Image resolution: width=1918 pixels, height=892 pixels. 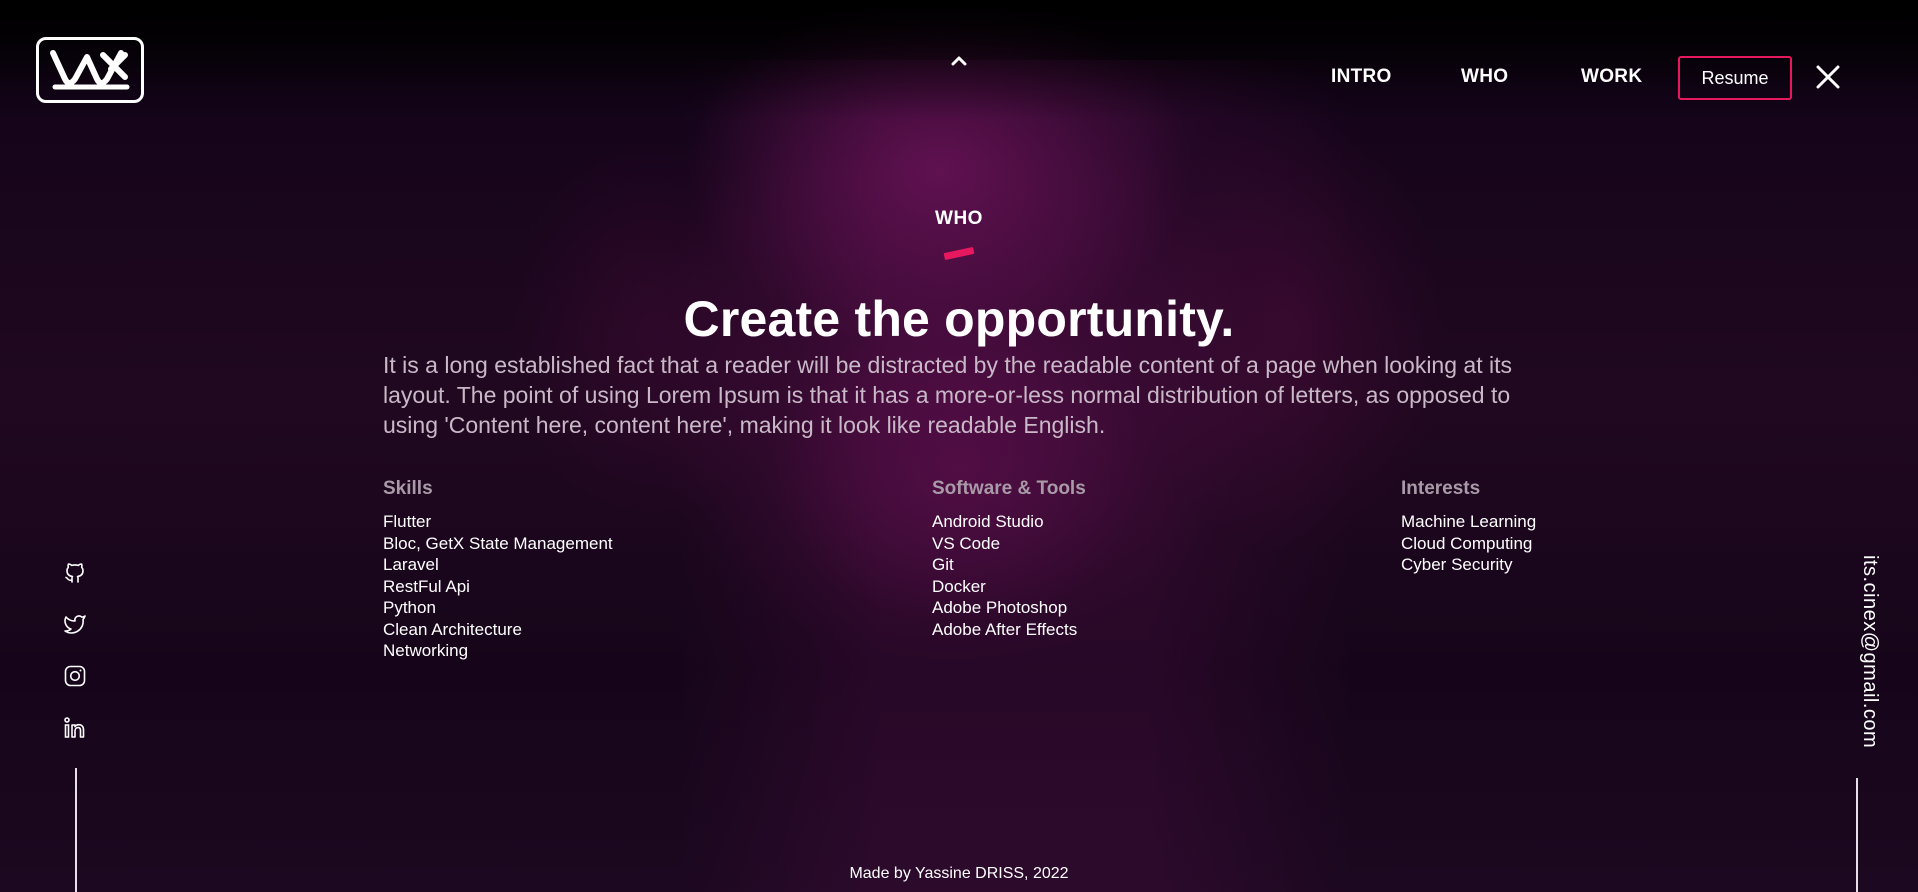 I want to click on linkedin-link, so click(x=75, y=728).